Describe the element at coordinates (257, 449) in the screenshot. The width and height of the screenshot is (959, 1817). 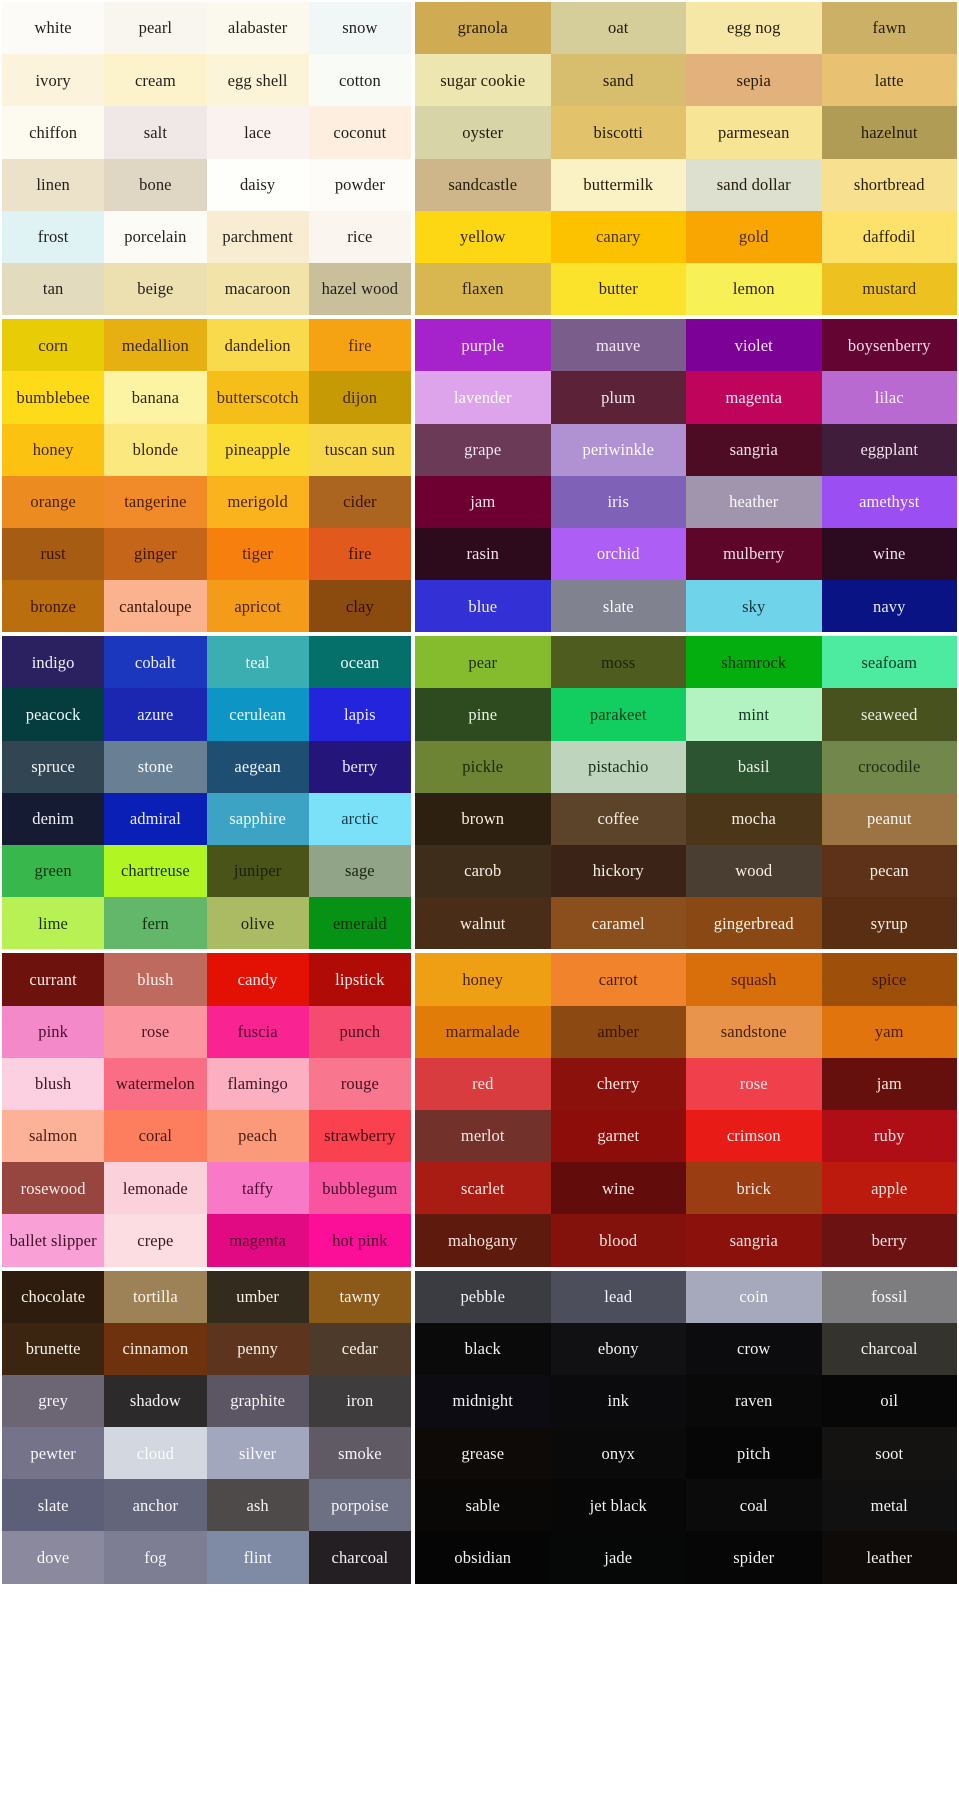
I see `color-swatch: pineapple` at that location.